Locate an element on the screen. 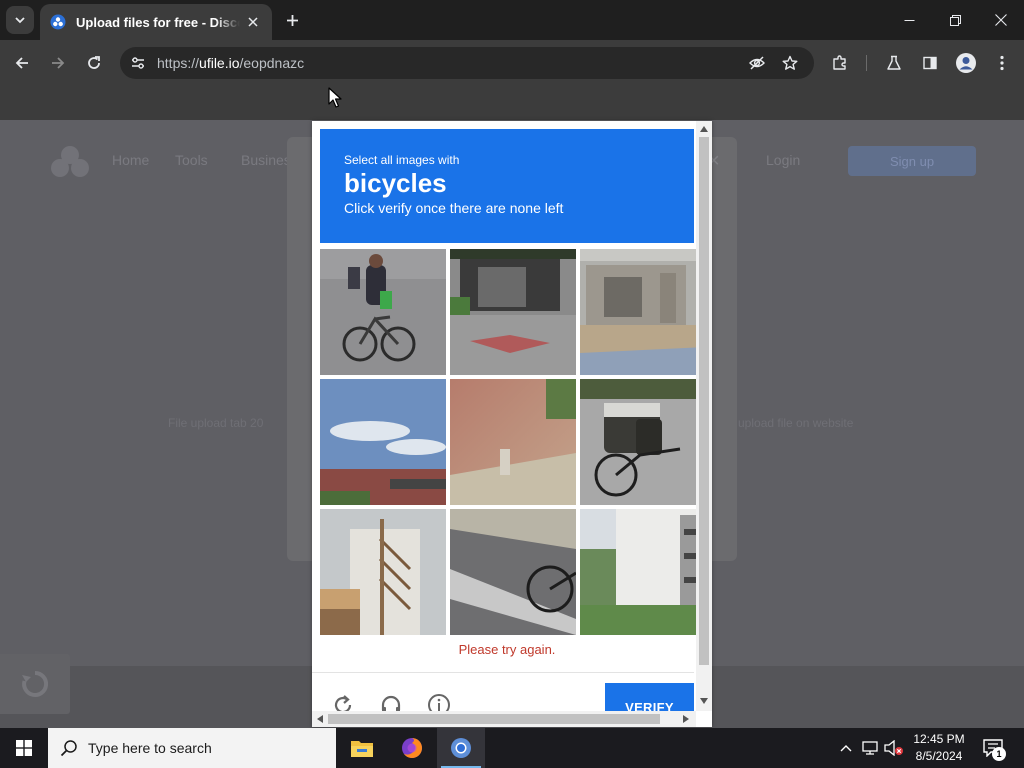  taskbar-search-placeholder: Type here to search is located at coordinates (150, 748).